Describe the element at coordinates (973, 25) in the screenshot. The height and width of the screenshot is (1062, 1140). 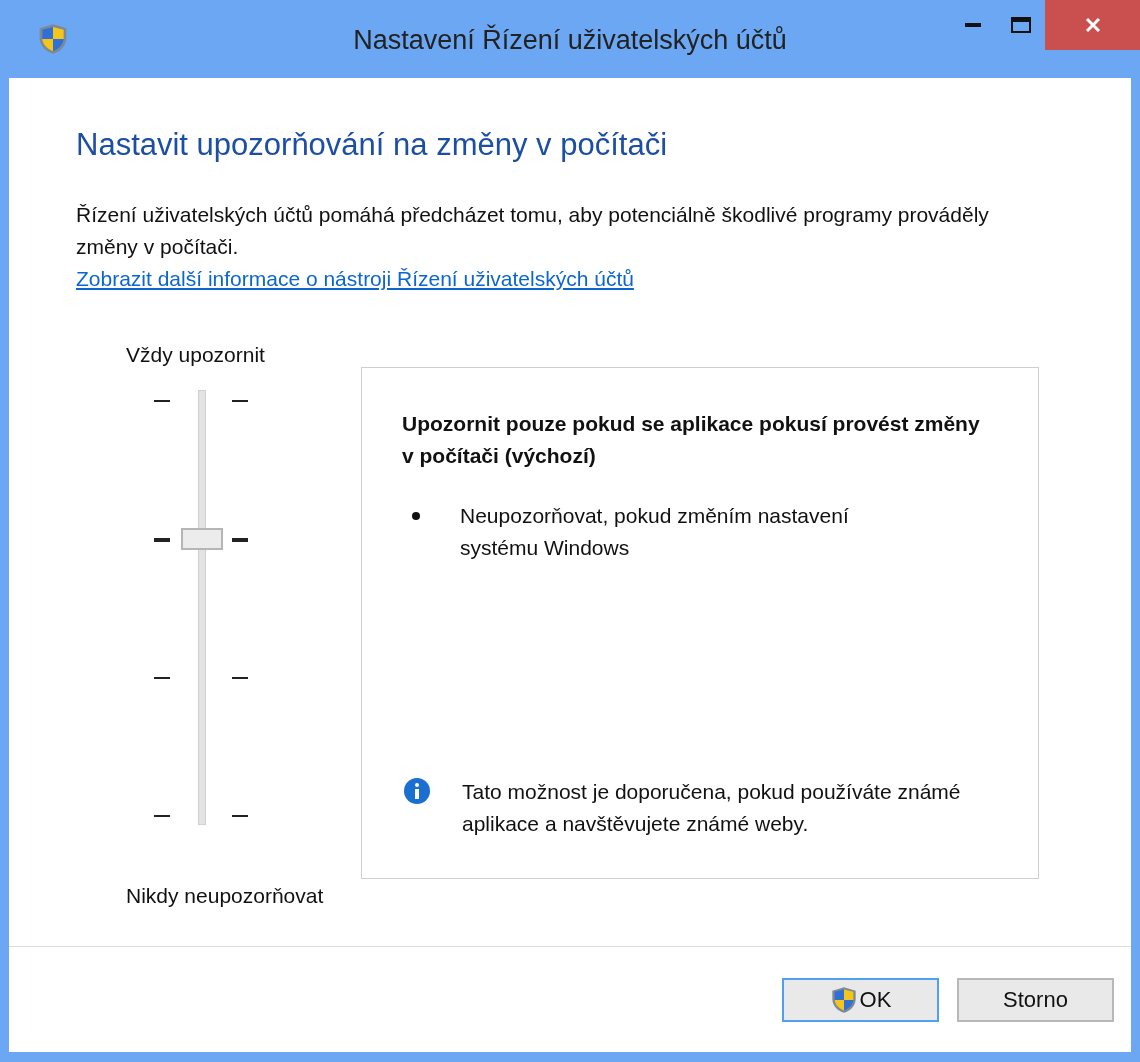
I see `minimize-icon` at that location.